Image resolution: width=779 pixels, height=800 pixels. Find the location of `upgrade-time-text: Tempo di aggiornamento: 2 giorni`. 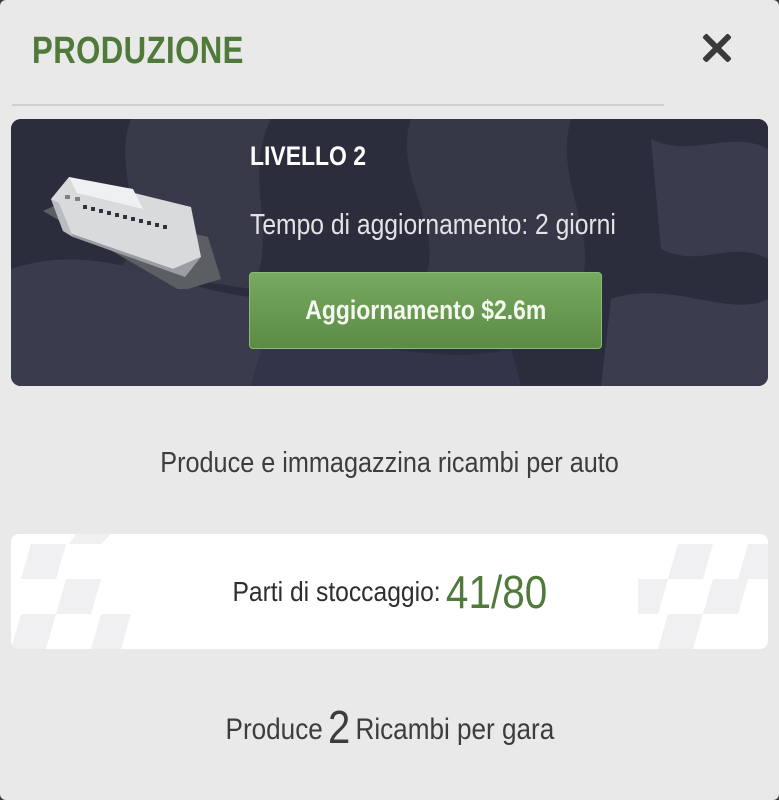

upgrade-time-text: Tempo di aggiornamento: 2 giorni is located at coordinates (433, 225).